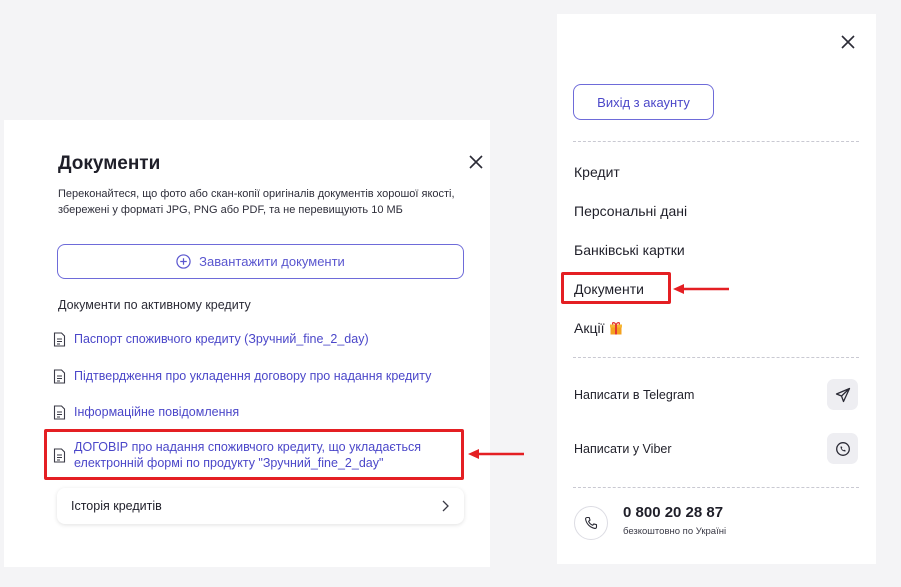 Image resolution: width=901 pixels, height=587 pixels. I want to click on menu-item-promotions: Акції, so click(598, 328).